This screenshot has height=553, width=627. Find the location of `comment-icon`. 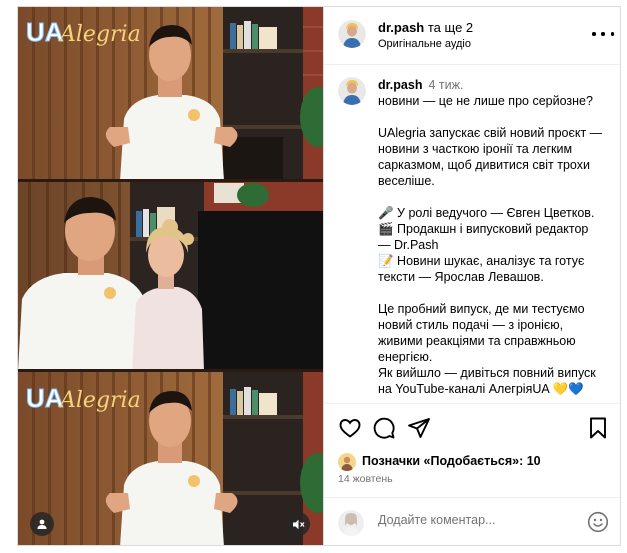

comment-icon is located at coordinates (384, 428).